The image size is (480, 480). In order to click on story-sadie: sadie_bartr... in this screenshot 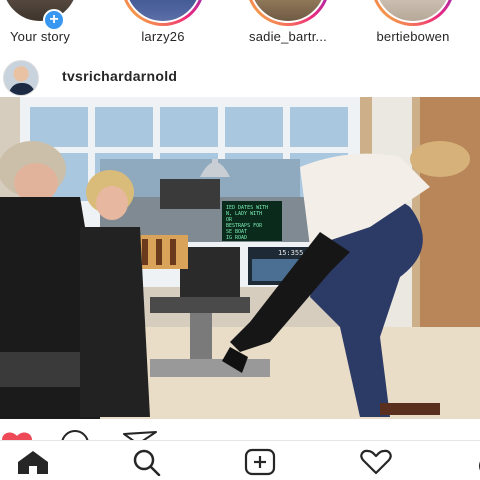, I will do `click(288, 25)`.